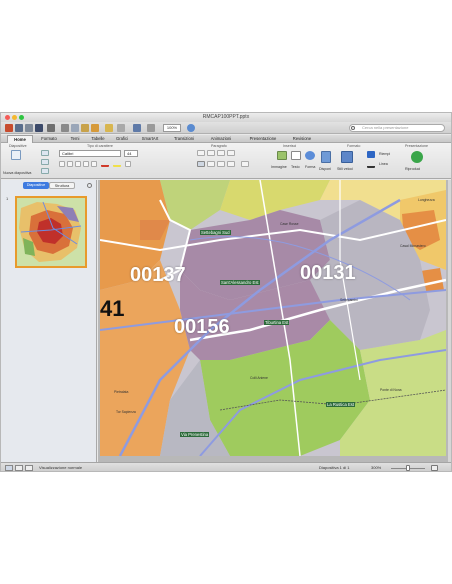 This screenshot has width=452, height=584. I want to click on save-icon, so click(39, 128).